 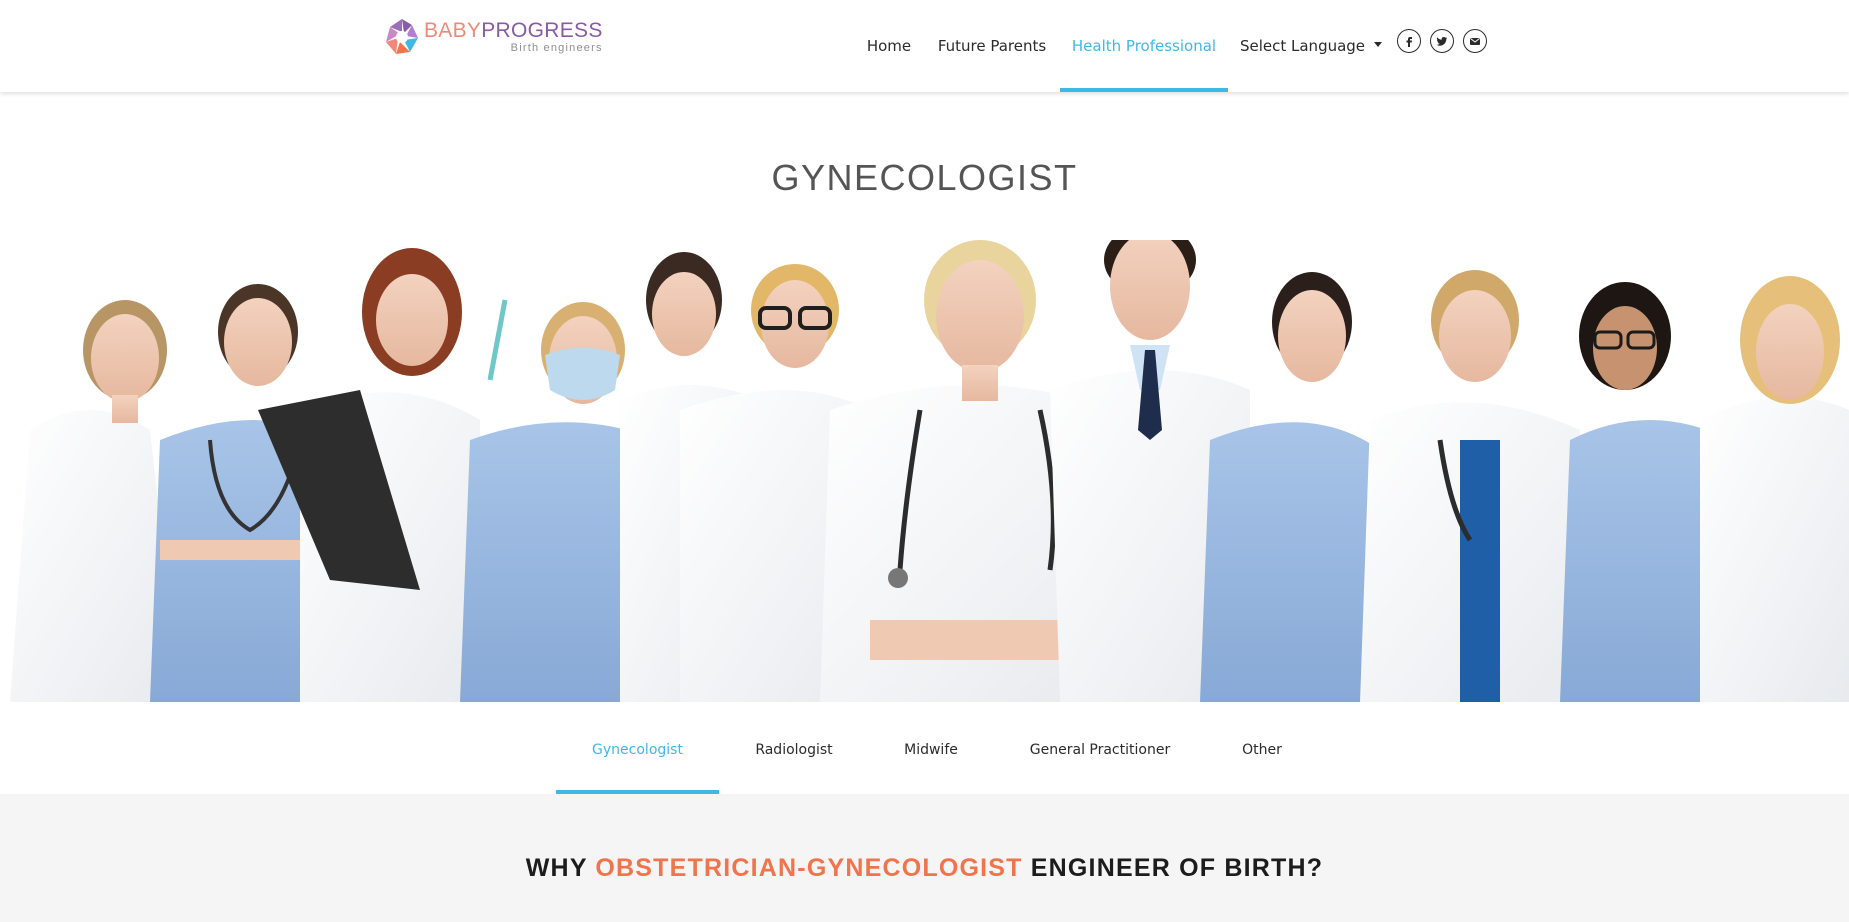 I want to click on brand-logo: BABYPROGRESS Birth engineers, so click(x=492, y=37).